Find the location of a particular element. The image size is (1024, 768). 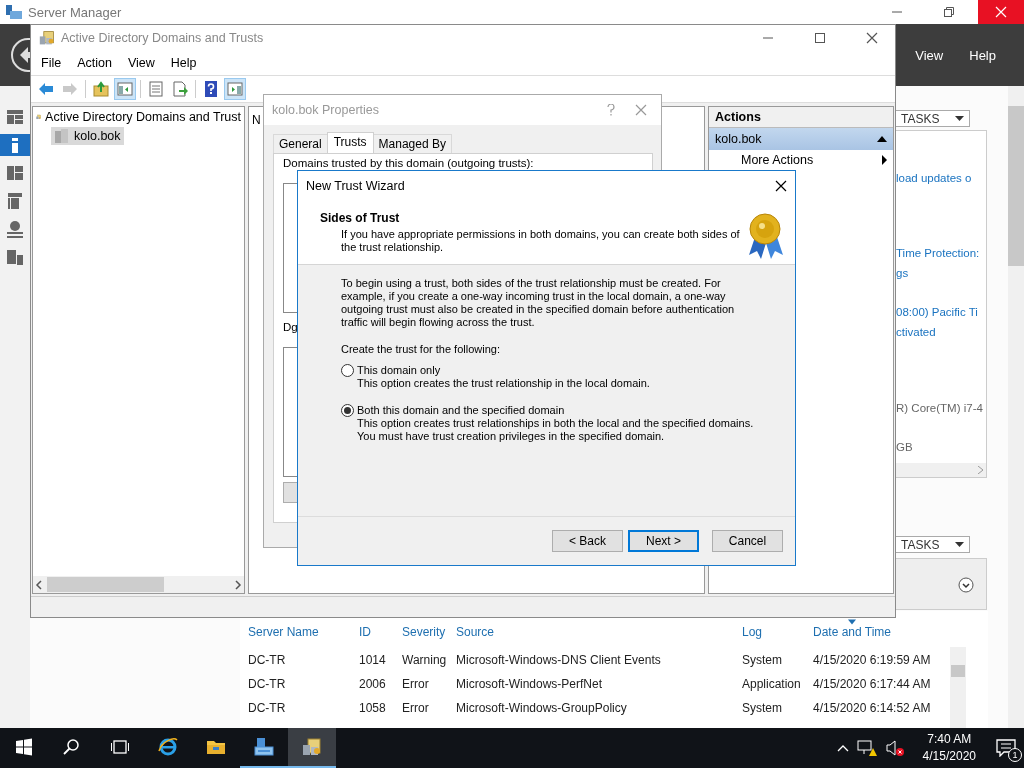

tree-item: Active Directory Domains and Trust is located at coordinates (143, 117).